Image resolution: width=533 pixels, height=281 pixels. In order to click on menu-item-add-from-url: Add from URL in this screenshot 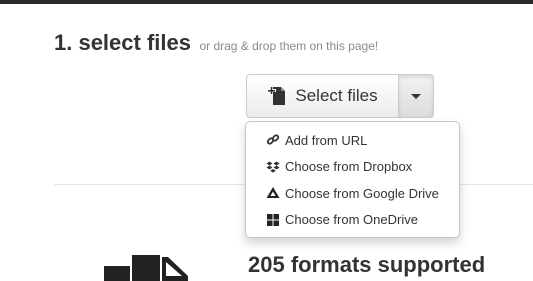, I will do `click(352, 140)`.